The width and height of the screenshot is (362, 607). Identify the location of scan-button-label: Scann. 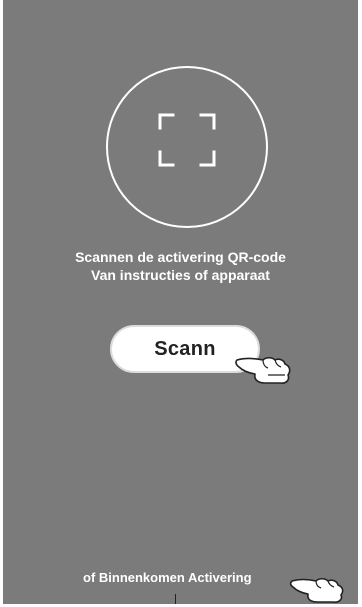
(185, 348).